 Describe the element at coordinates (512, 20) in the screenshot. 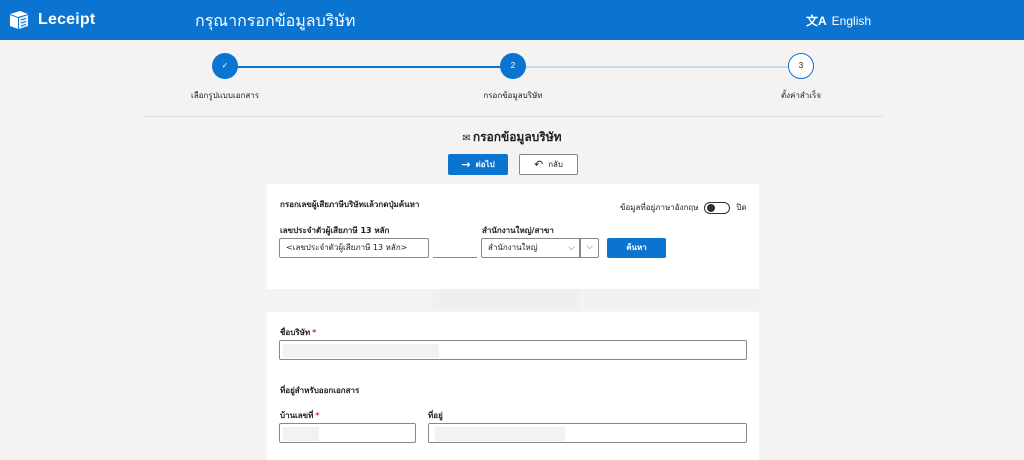

I see `top-bar: Leceipt กรุณากรอกข้อมูลบริษัท 文A English` at that location.